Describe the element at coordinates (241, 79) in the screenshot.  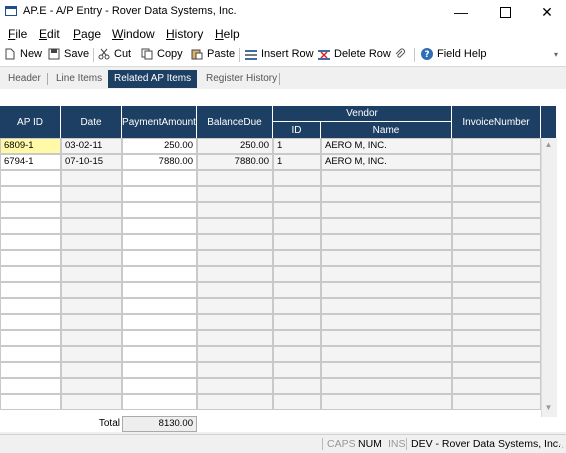
I see `tab-register-history: Register History` at that location.